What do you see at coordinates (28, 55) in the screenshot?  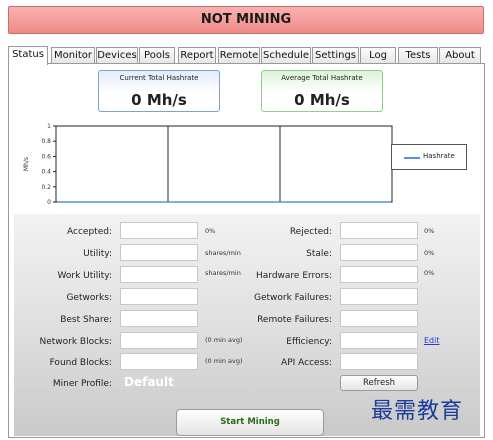 I see `tab-status: Status` at bounding box center [28, 55].